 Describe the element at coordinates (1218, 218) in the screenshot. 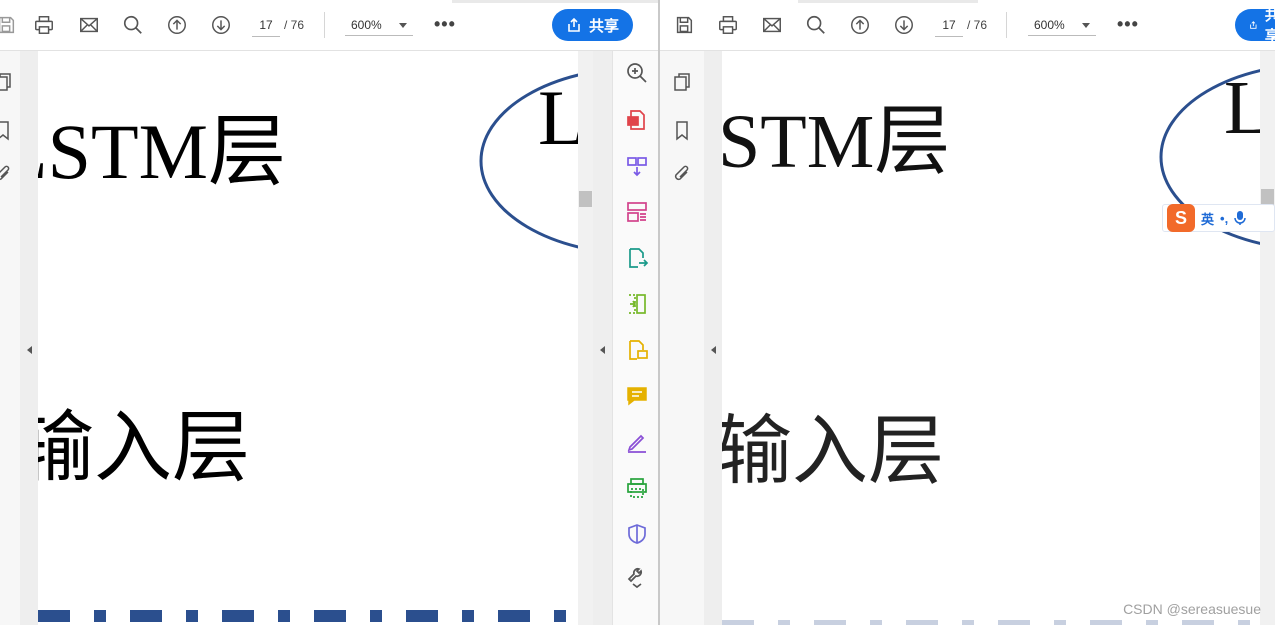

I see `ime-toolbar: S 英 •,` at that location.